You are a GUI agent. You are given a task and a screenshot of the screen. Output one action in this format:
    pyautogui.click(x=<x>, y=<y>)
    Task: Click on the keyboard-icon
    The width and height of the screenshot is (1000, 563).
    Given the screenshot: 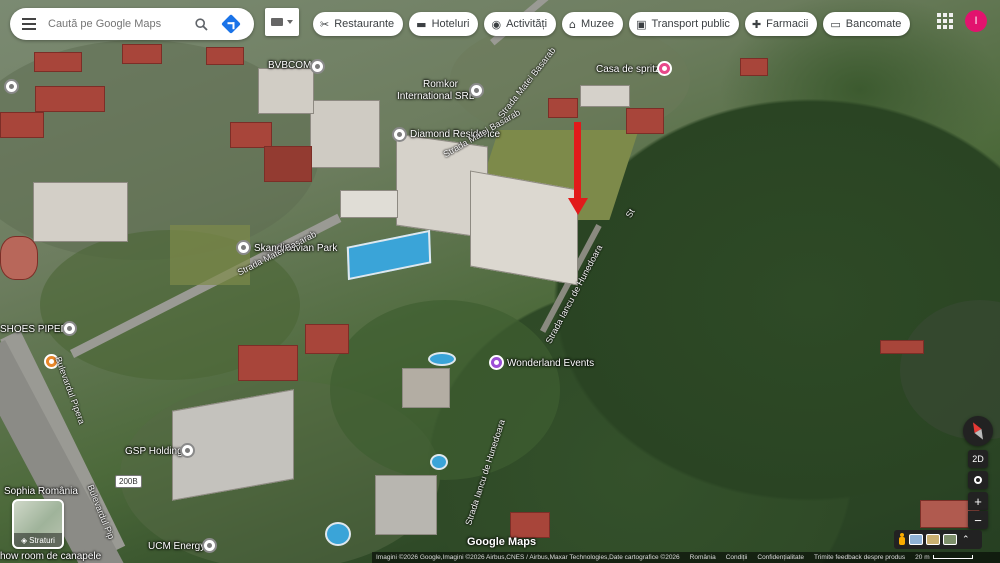 What is the action you would take?
    pyautogui.click(x=277, y=22)
    